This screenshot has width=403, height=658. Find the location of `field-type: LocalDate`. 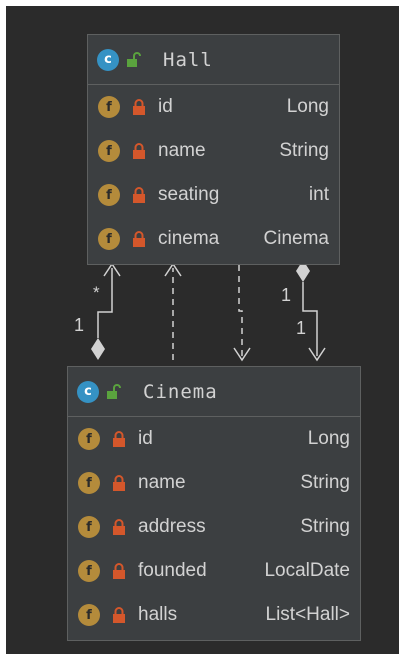

field-type: LocalDate is located at coordinates (307, 570).